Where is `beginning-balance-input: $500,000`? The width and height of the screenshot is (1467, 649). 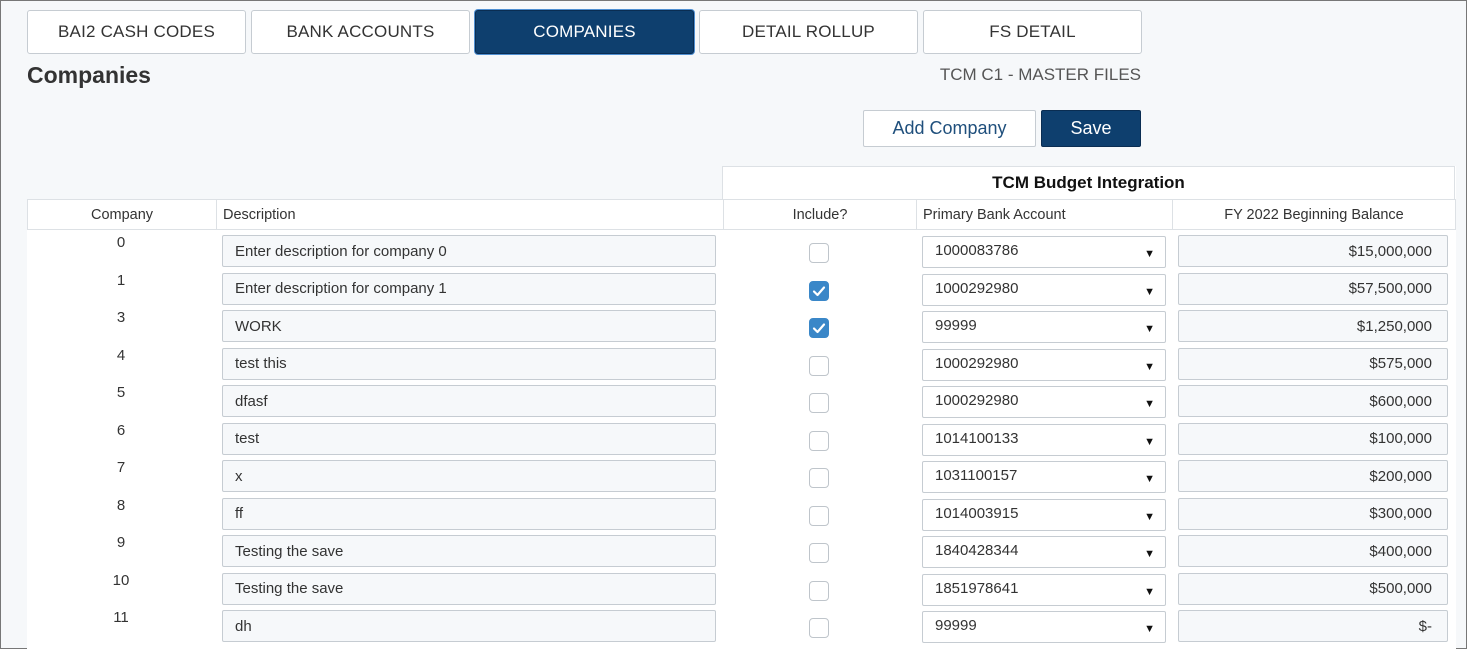
beginning-balance-input: $500,000 is located at coordinates (1313, 588).